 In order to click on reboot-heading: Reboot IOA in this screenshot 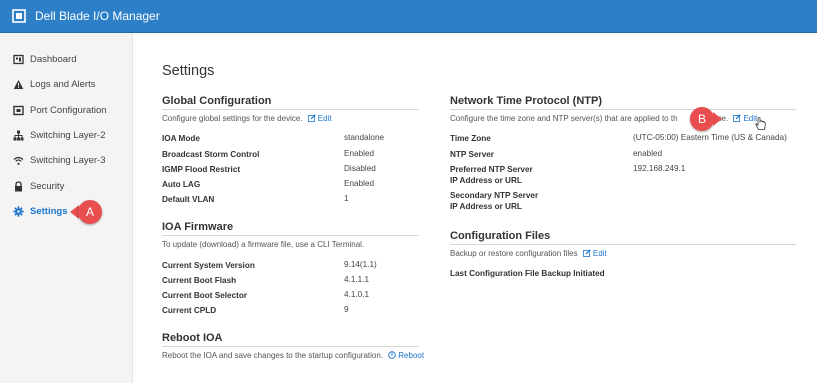, I will do `click(192, 338)`.